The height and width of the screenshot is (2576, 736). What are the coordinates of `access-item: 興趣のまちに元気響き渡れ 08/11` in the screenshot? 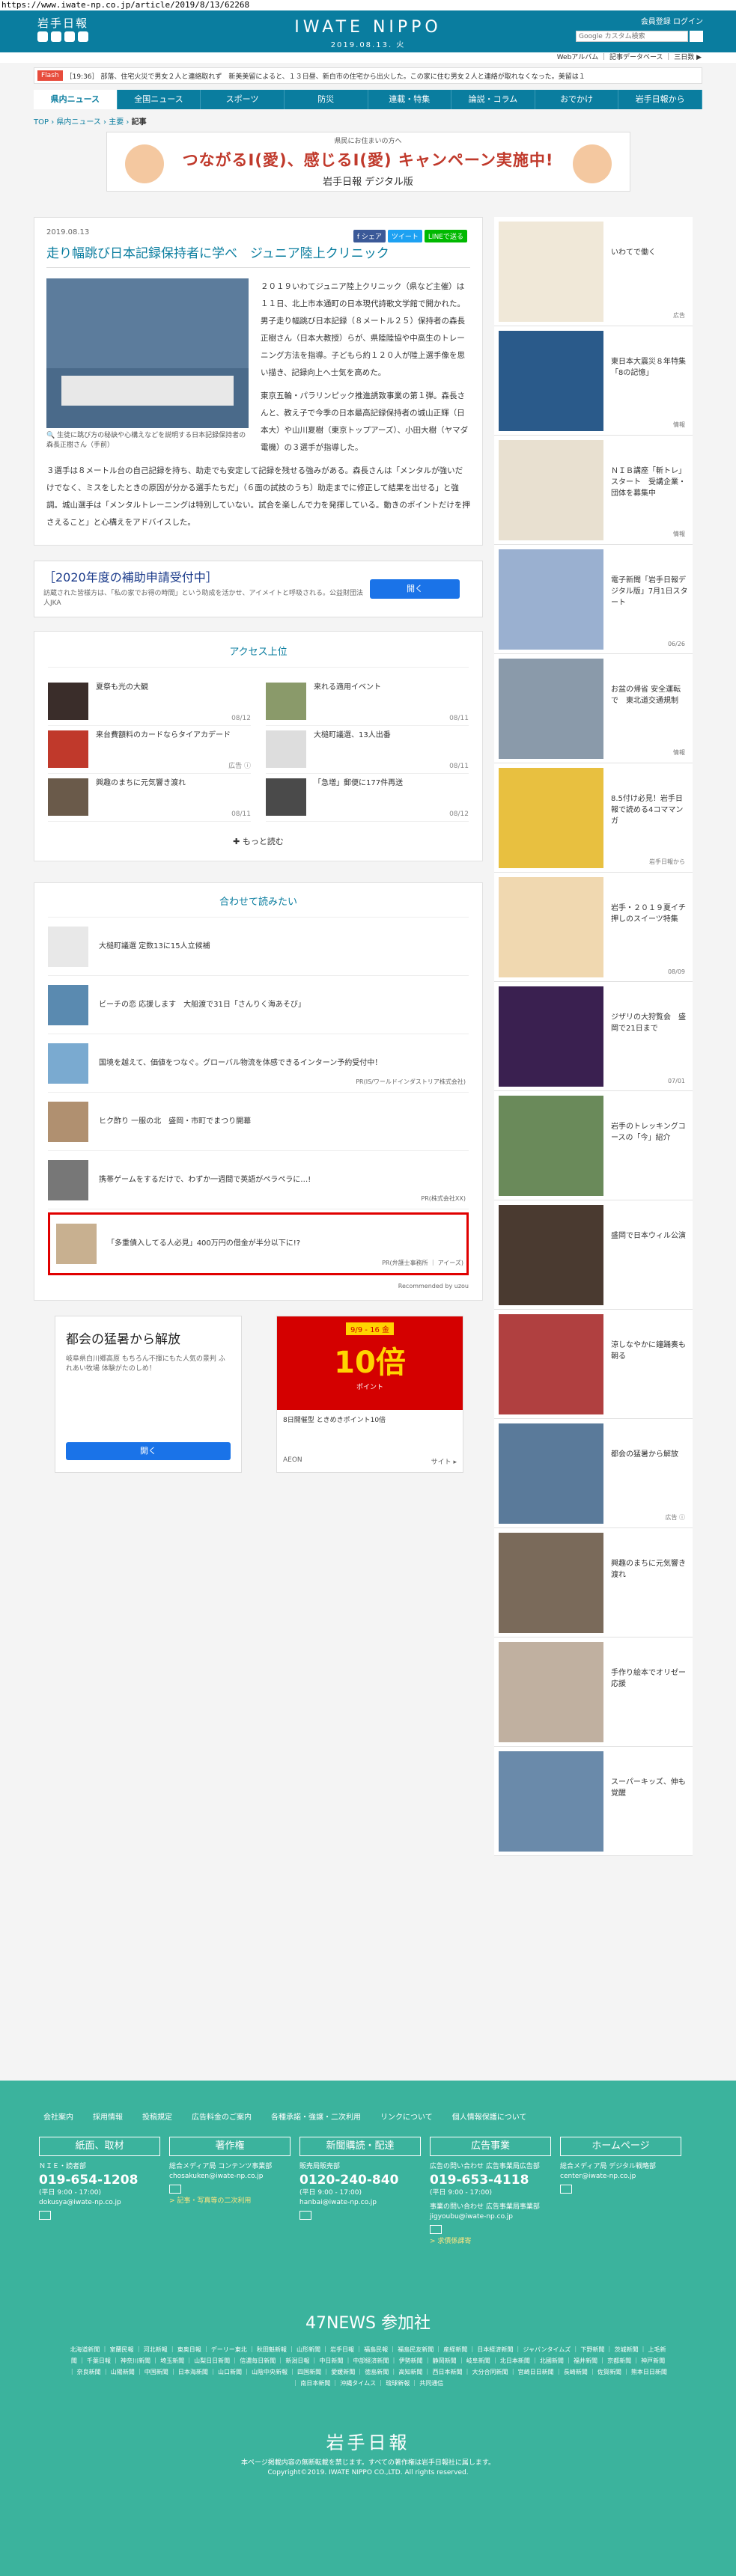 It's located at (149, 798).